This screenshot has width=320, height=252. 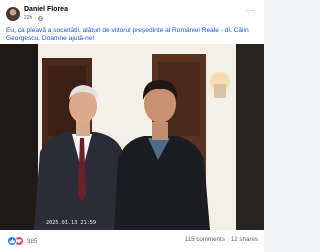 I want to click on engagement-links: 115 comments 12 shares, so click(x=221, y=239).